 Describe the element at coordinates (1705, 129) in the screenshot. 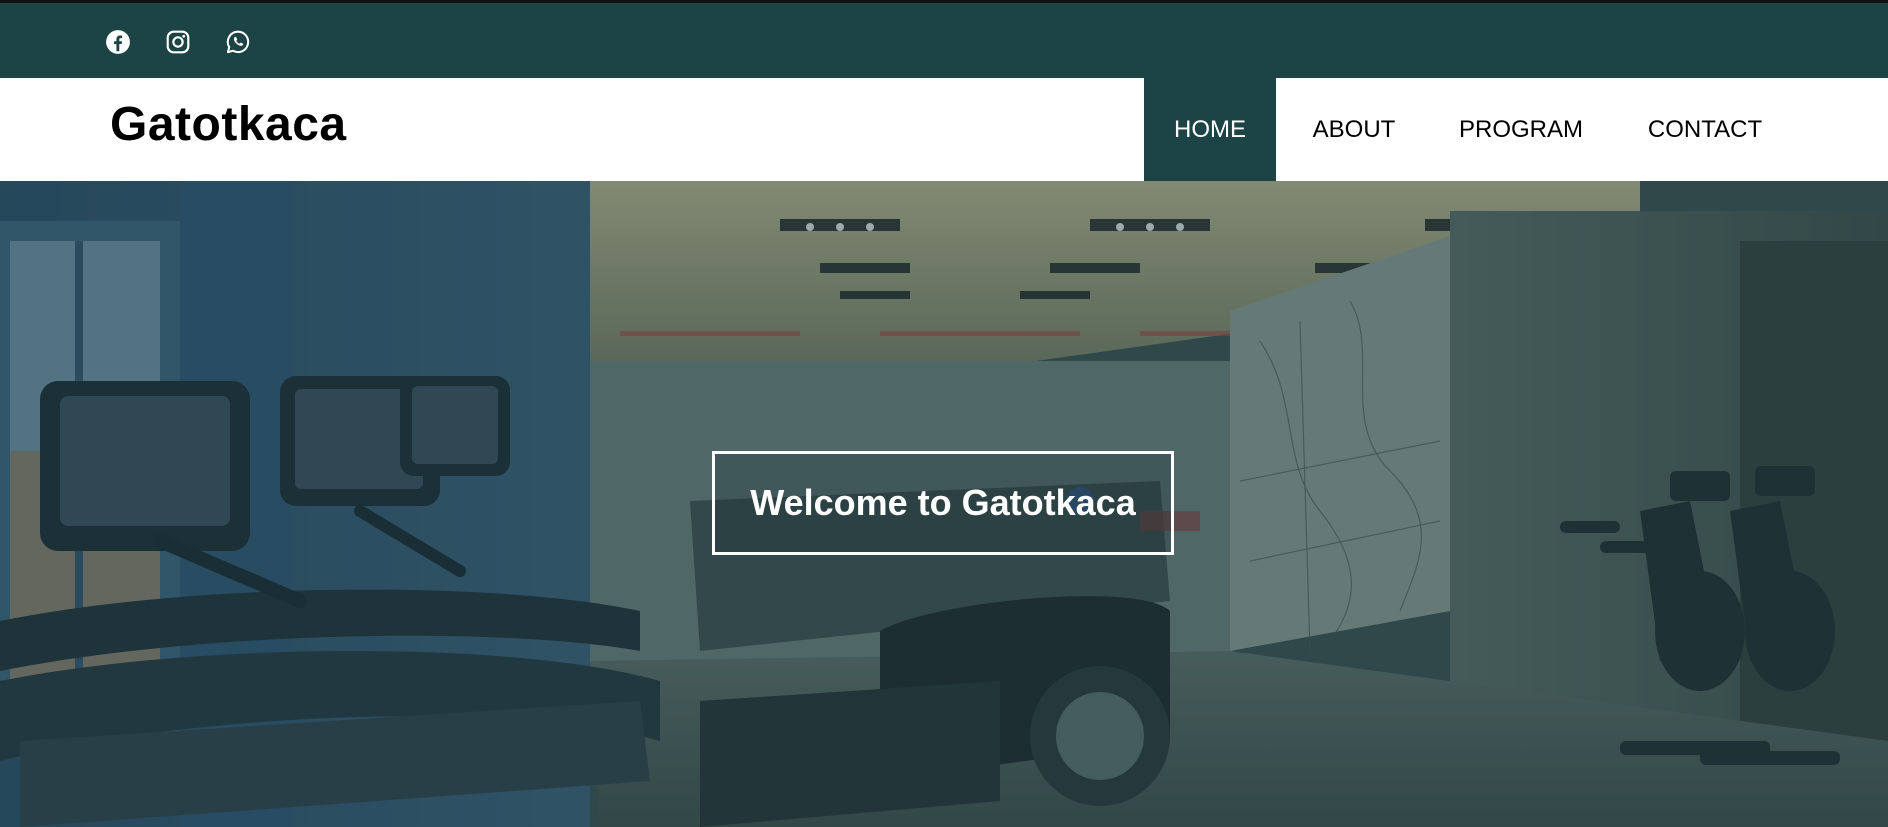

I see `nav-contact: CONTACT` at that location.